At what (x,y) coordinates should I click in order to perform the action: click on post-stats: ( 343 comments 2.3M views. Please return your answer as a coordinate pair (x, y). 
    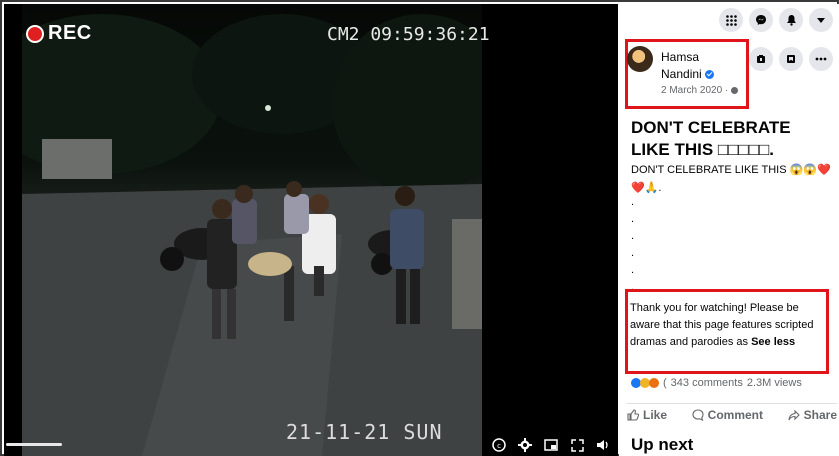
    Looking at the image, I should click on (735, 383).